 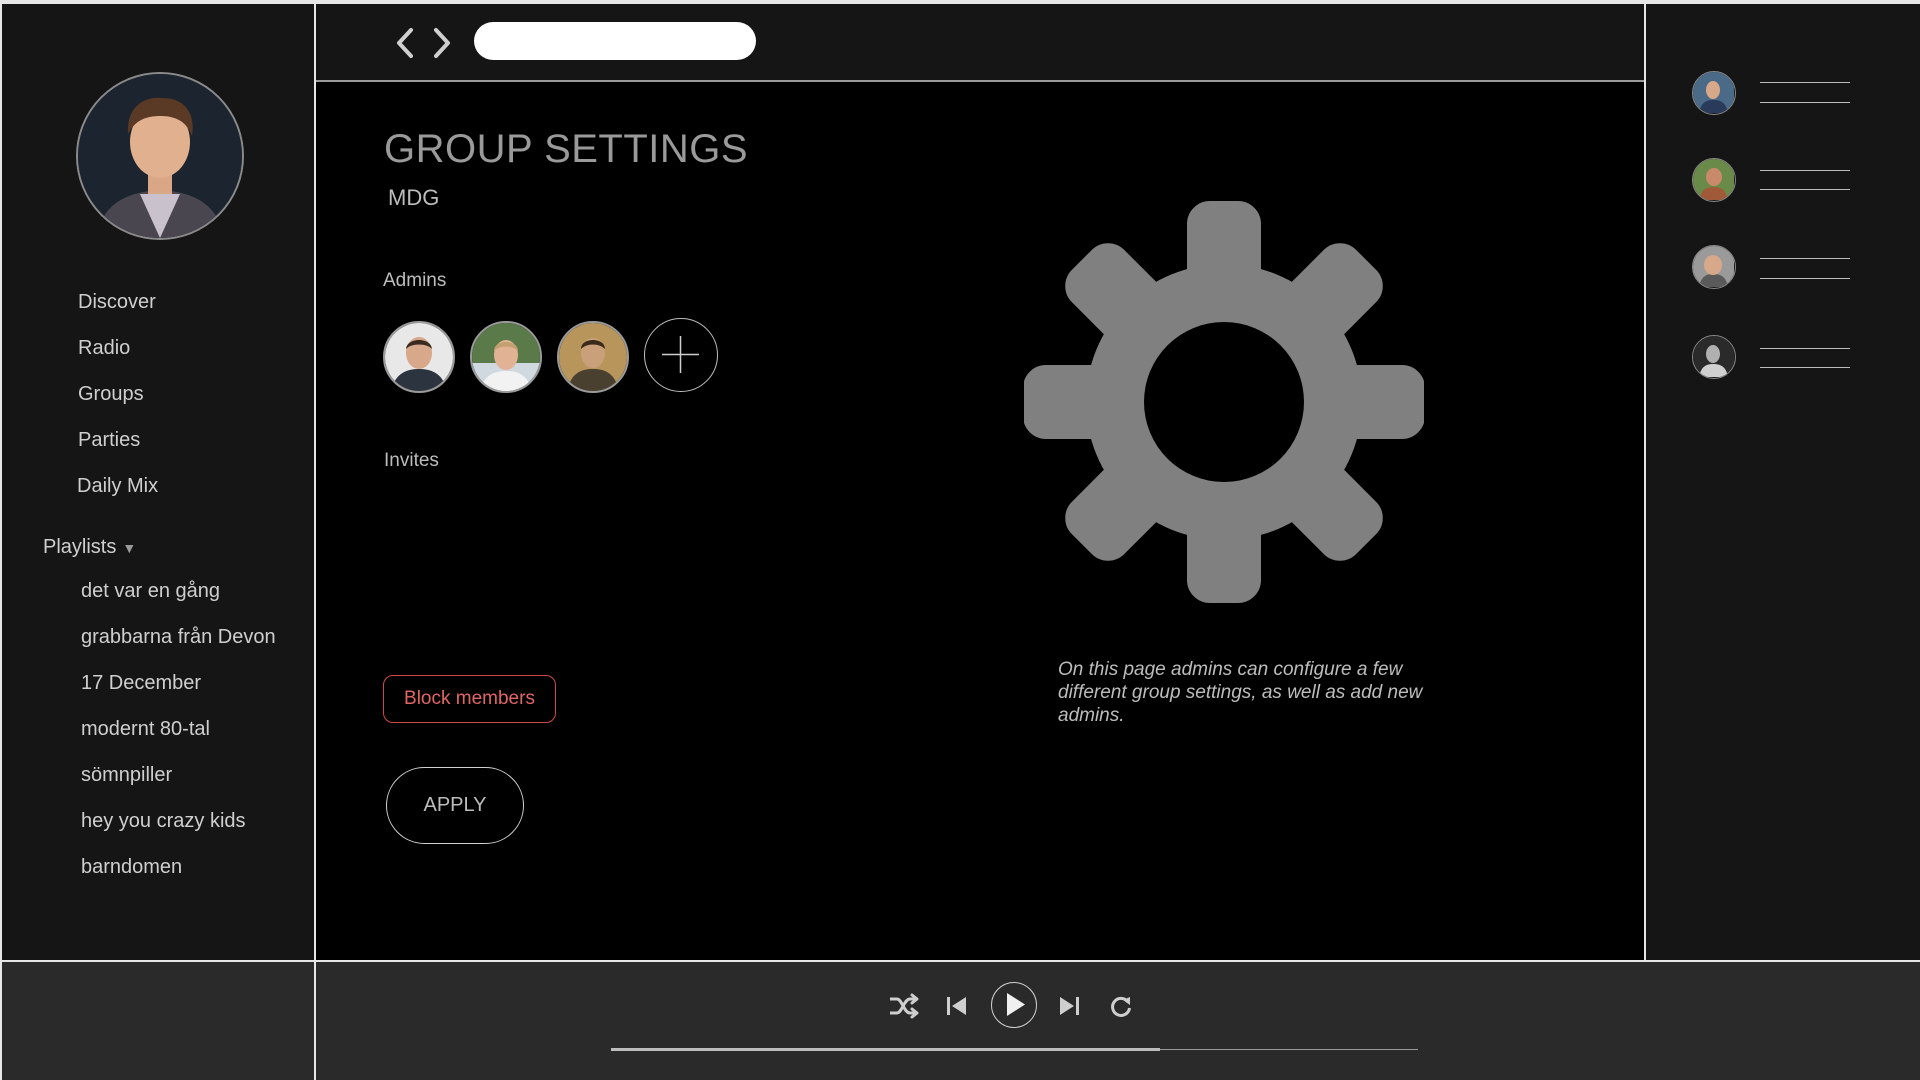 What do you see at coordinates (109, 440) in the screenshot?
I see `sidebar-item-parties: Parties` at bounding box center [109, 440].